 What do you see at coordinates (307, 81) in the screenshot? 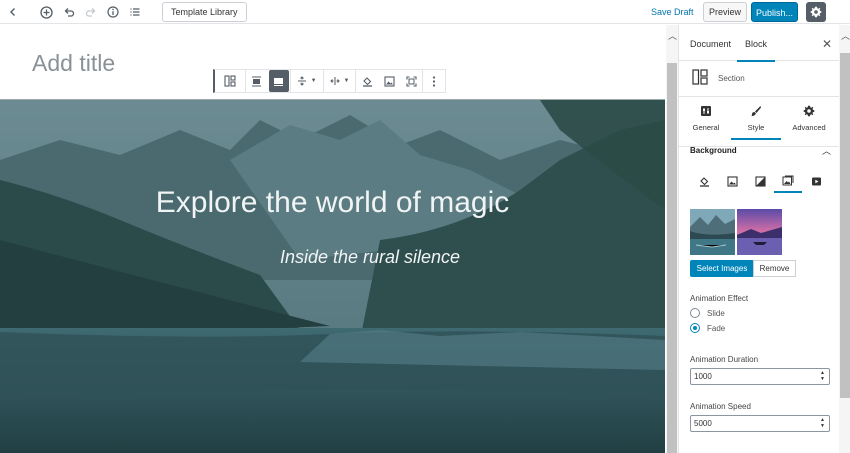
I see `vertical-align-dropdown: ▼` at bounding box center [307, 81].